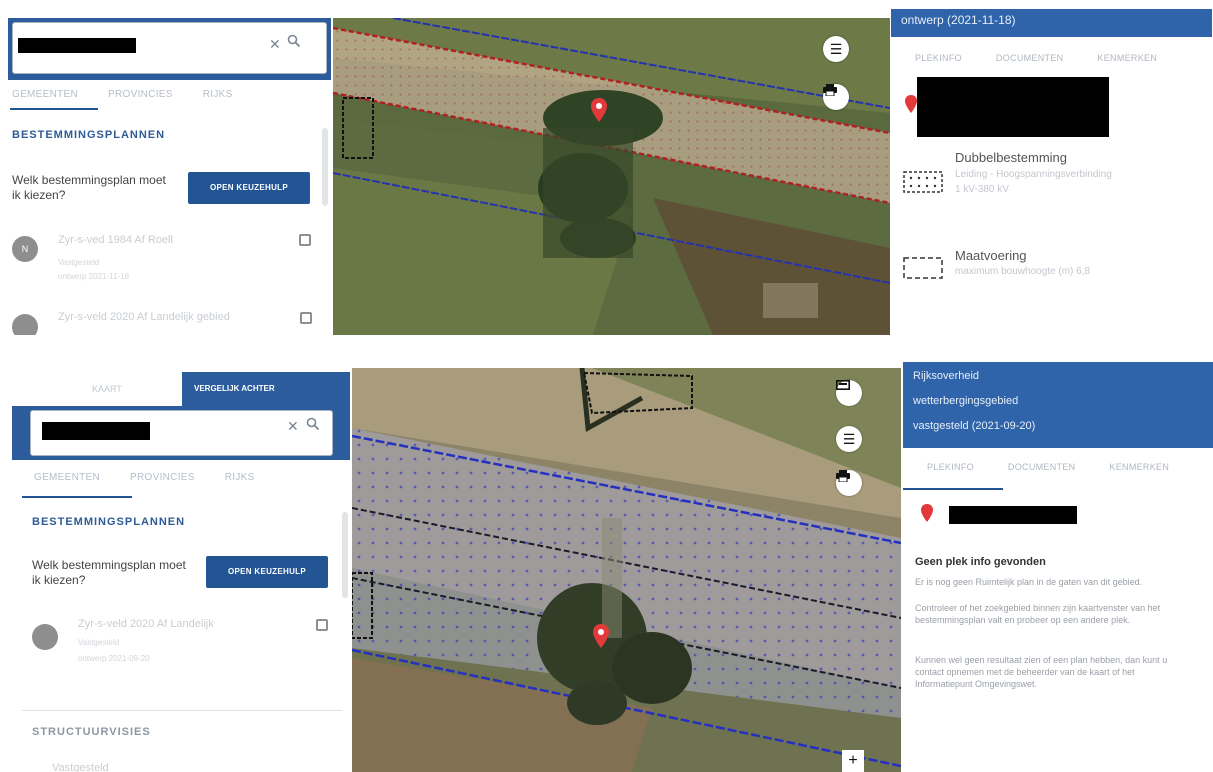 This screenshot has width=1213, height=772. I want to click on tab-kaart: KAART, so click(97, 389).